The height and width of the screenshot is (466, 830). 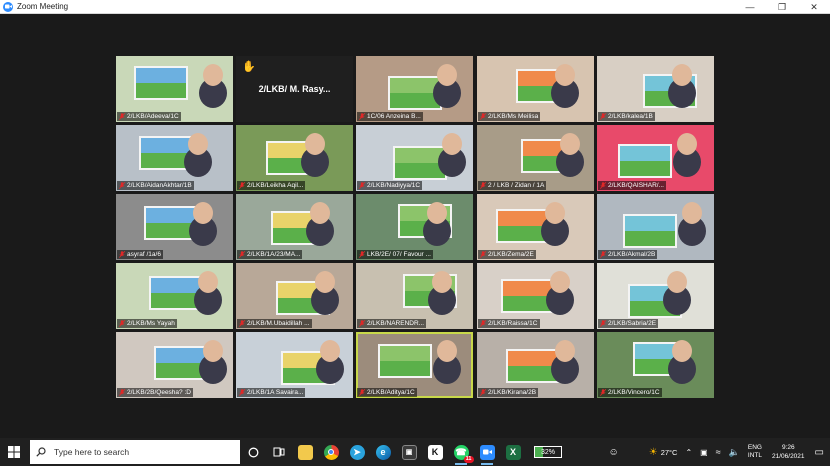 I want to click on task-view-button, so click(x=279, y=452).